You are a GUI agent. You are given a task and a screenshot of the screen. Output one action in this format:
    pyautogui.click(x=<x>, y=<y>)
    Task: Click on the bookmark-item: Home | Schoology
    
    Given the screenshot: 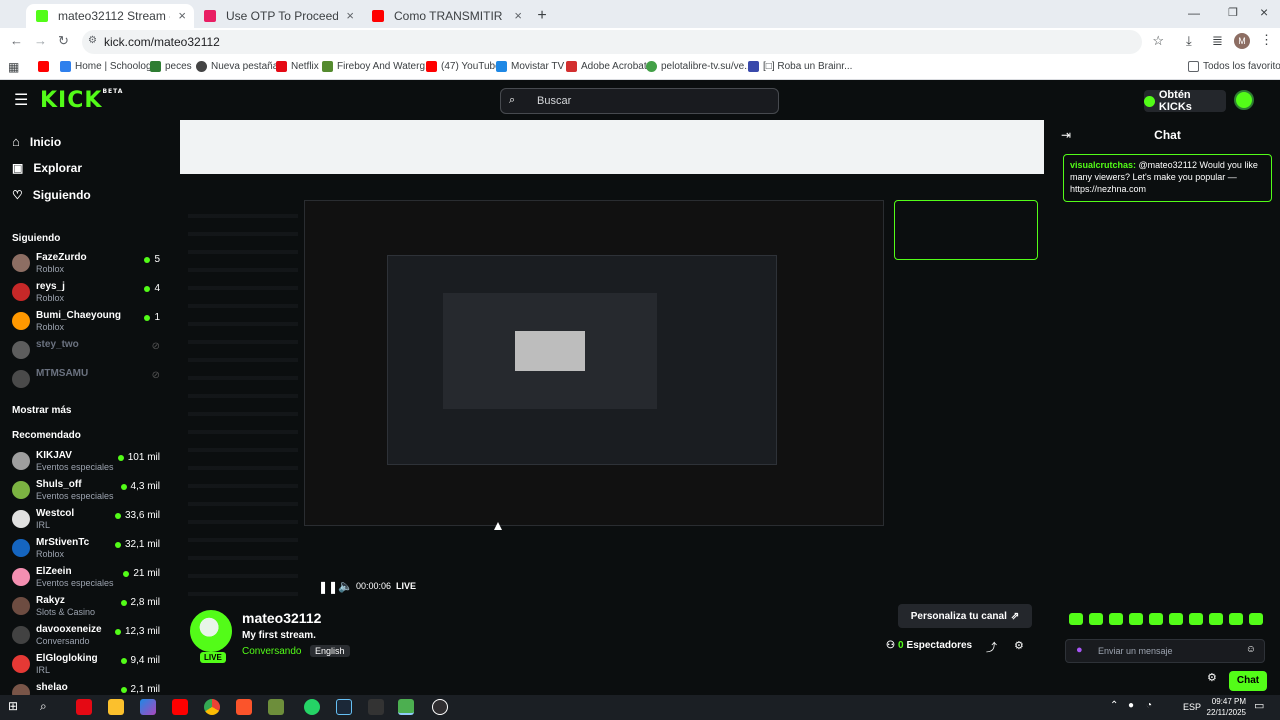 What is the action you would take?
    pyautogui.click(x=108, y=66)
    